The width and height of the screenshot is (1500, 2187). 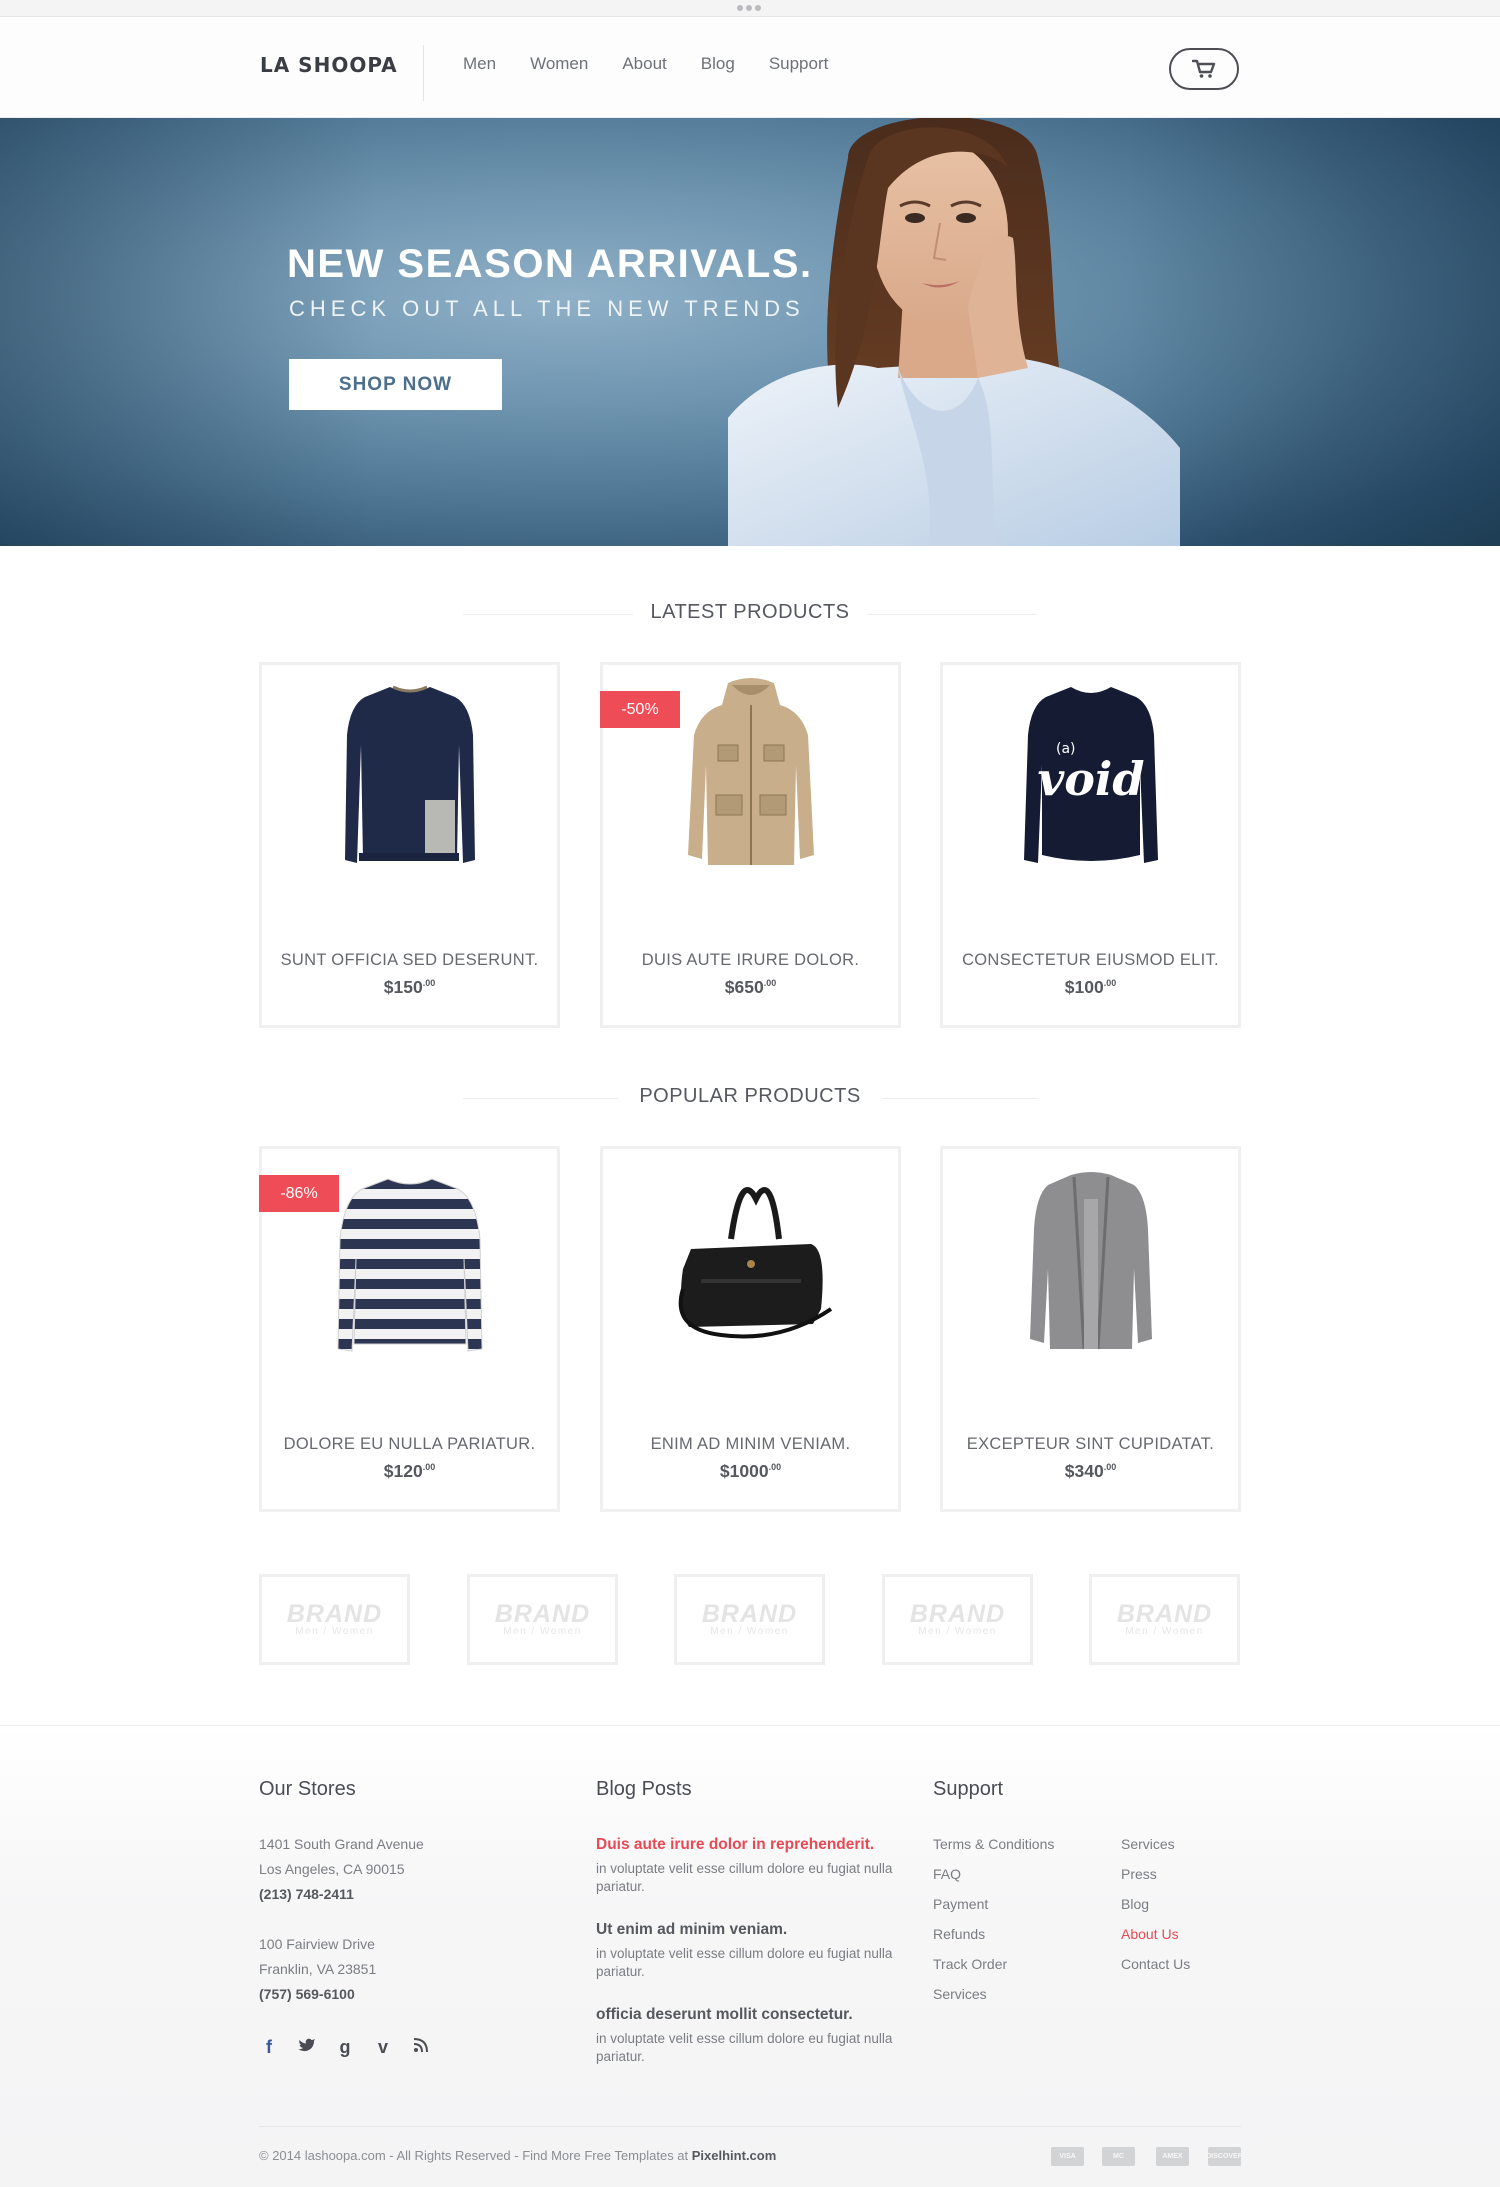 What do you see at coordinates (750, 960) in the screenshot?
I see `product-name: DUIS AUTE IRURE DOLOR.` at bounding box center [750, 960].